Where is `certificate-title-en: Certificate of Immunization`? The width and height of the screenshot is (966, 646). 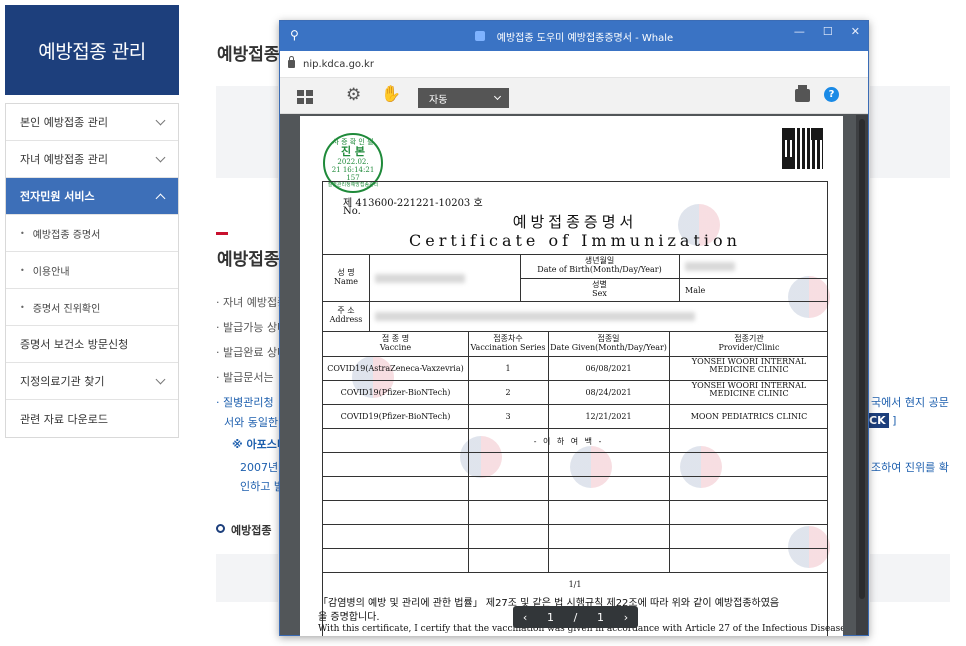
certificate-title-en: Certificate of Immunization is located at coordinates (575, 240).